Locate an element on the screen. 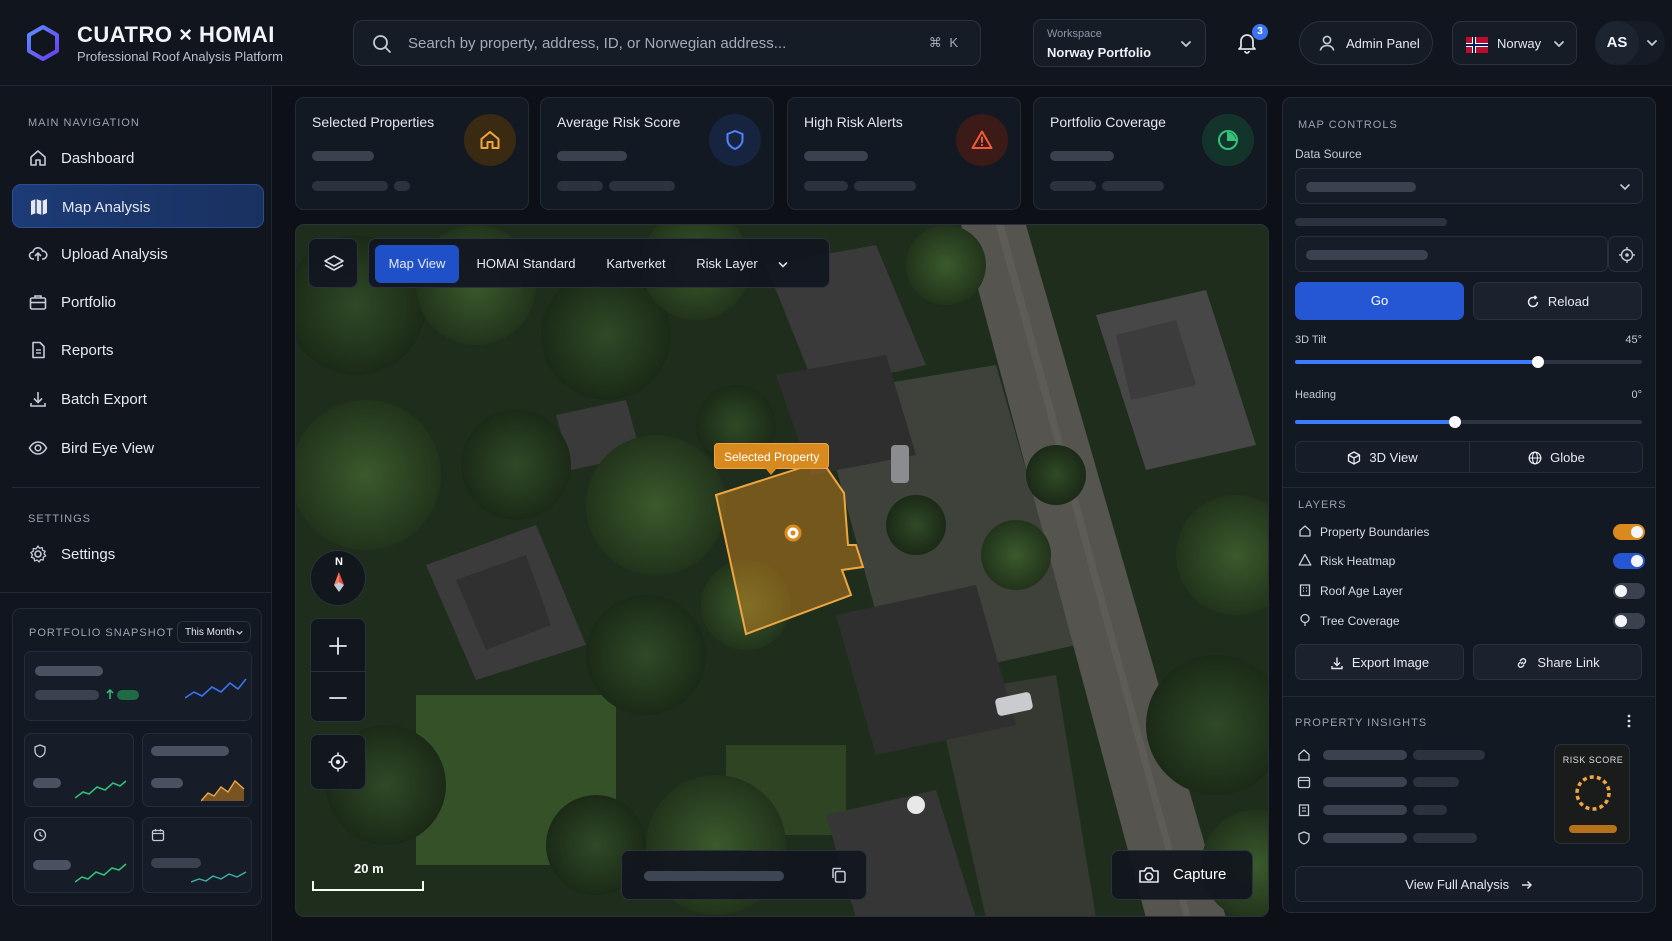 This screenshot has width=1672, height=941. coordinates-input is located at coordinates (1451, 254).